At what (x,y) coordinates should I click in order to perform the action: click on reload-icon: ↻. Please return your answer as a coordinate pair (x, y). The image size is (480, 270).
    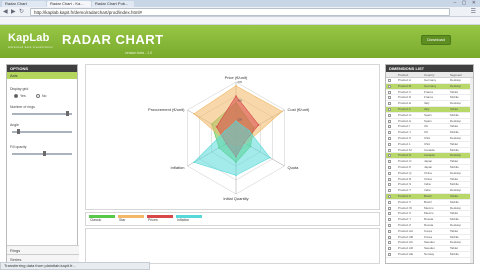
    Looking at the image, I should click on (21, 12).